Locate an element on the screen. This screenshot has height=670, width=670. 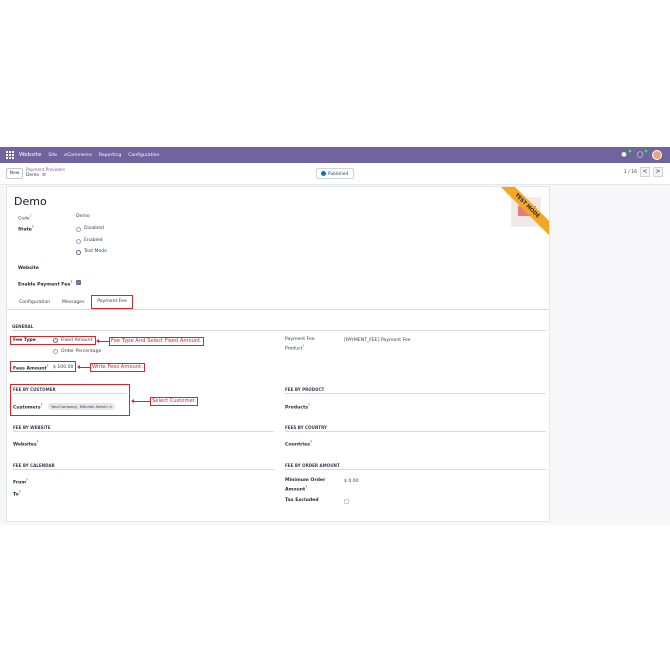
tag-remove-icon: × is located at coordinates (110, 406).